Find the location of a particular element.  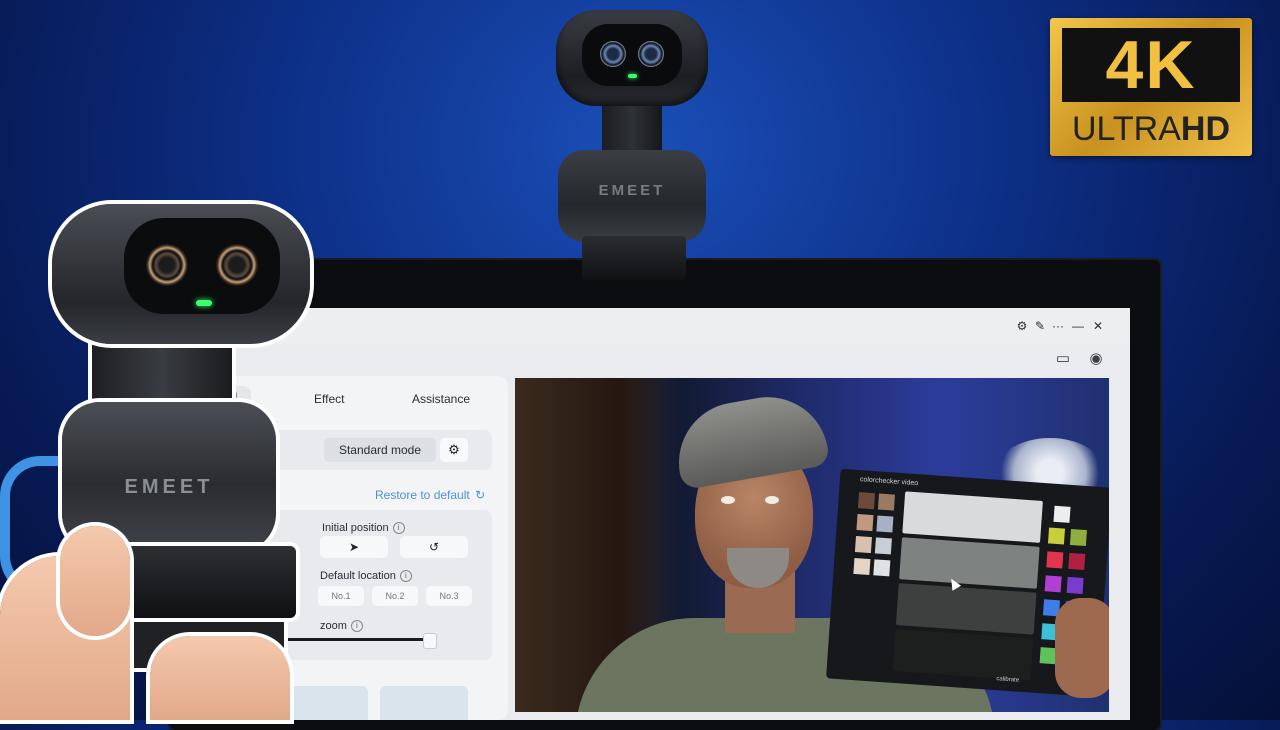

tab-assistance: Assistance is located at coordinates (441, 399).